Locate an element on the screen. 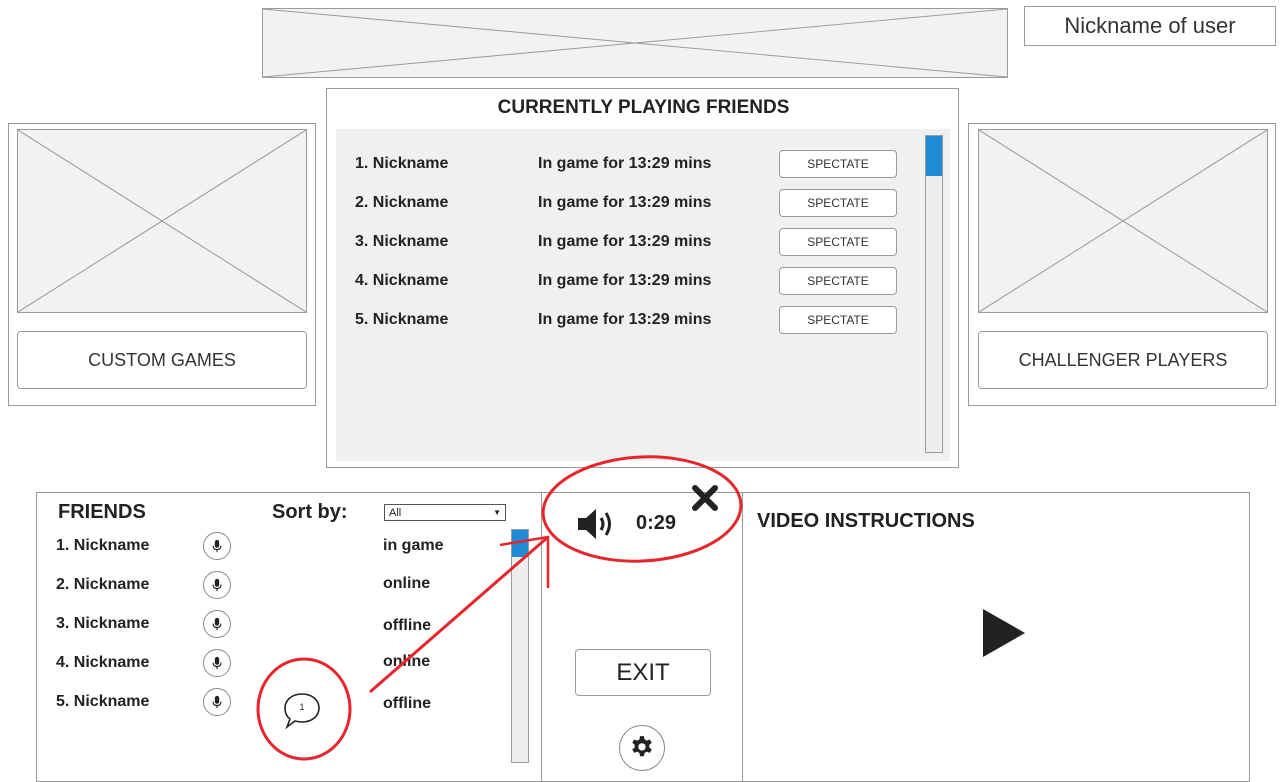 The image size is (1282, 782). playing-row-name: 2. Nickname is located at coordinates (402, 202).